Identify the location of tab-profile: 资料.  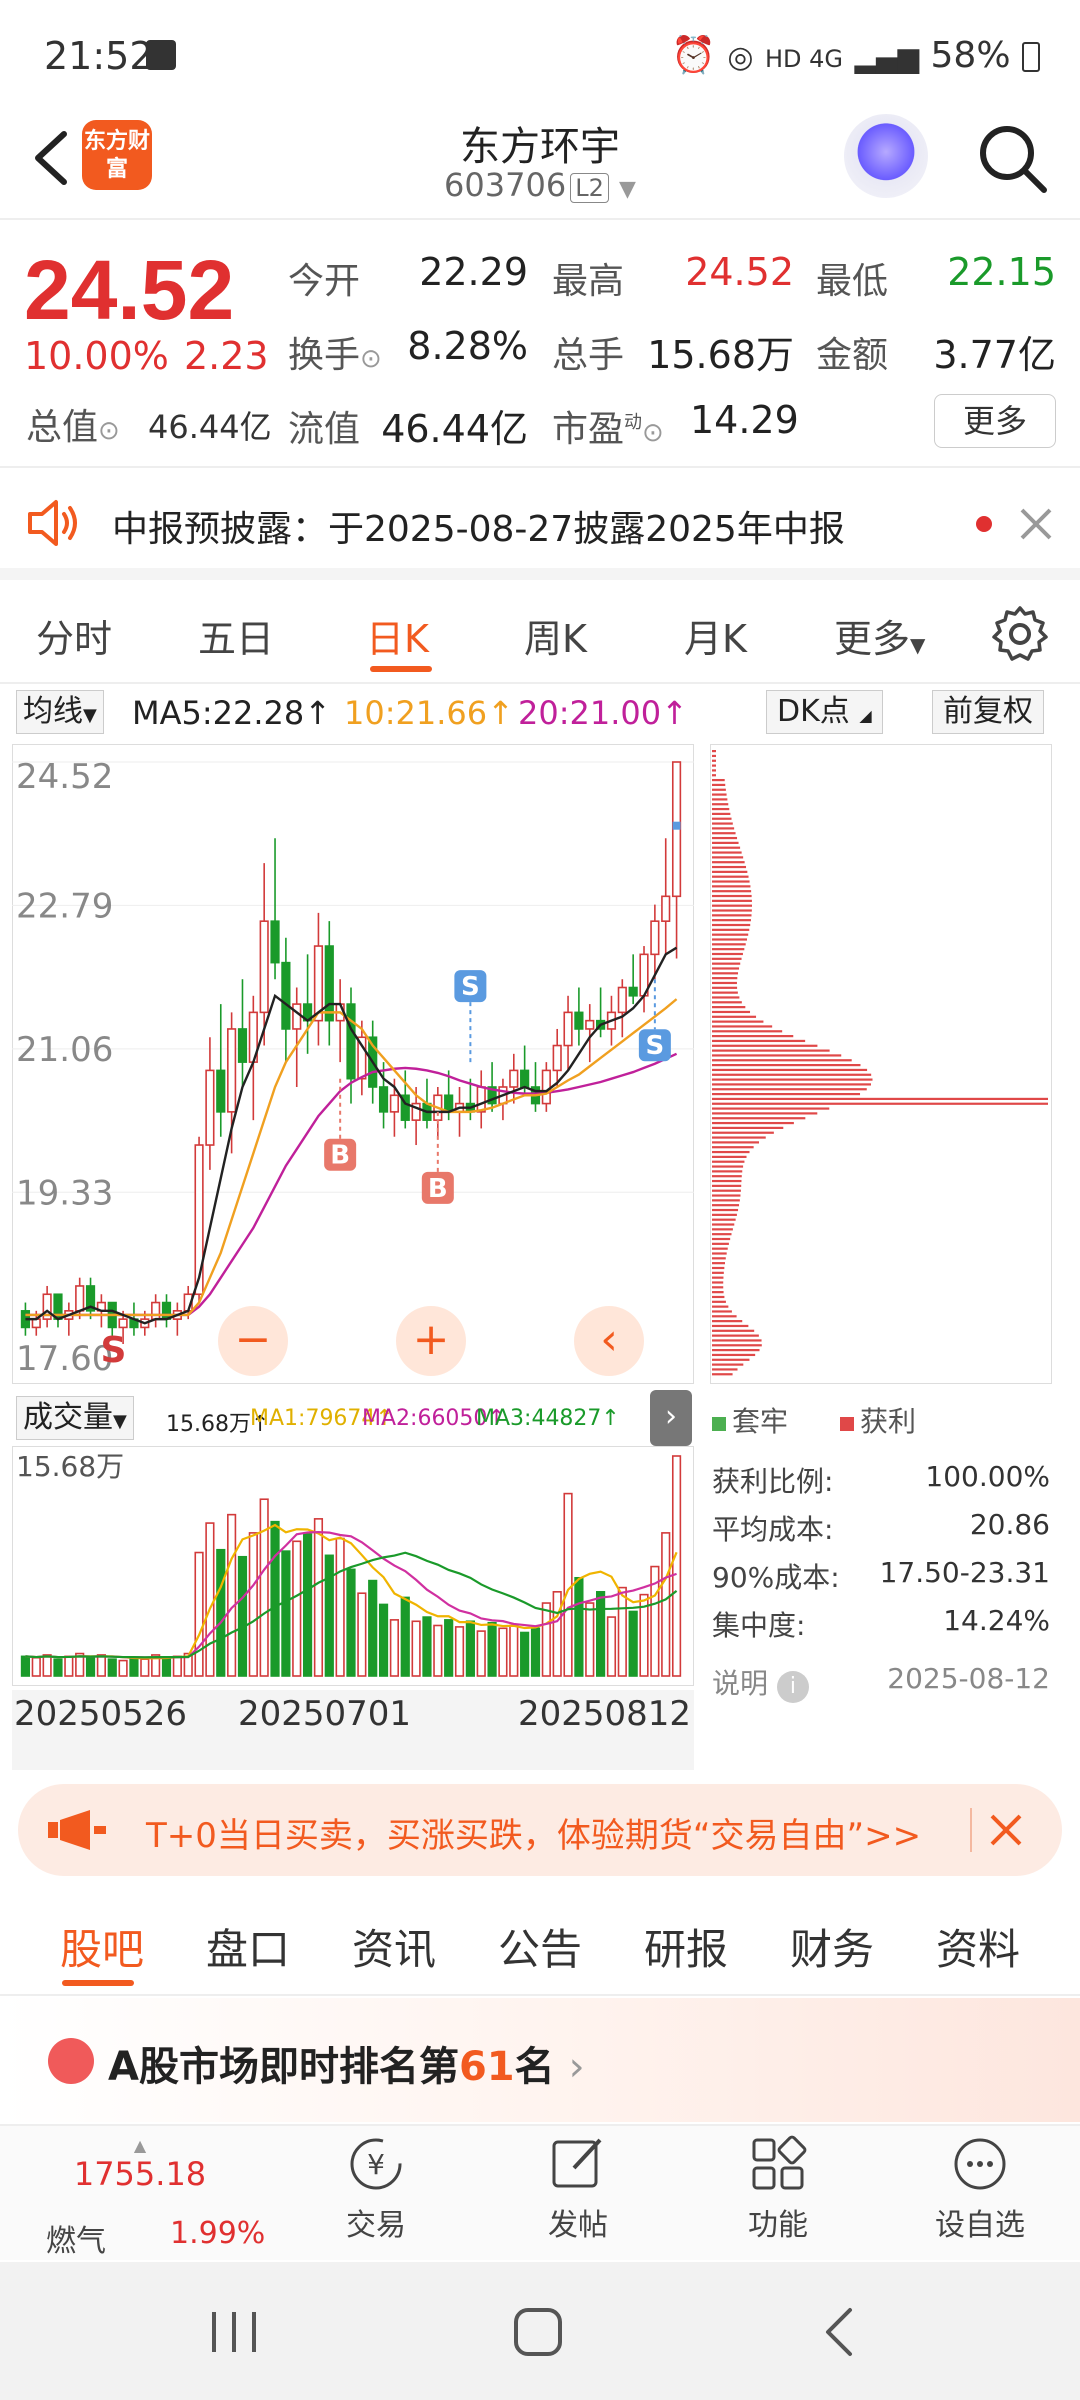
(978, 1946).